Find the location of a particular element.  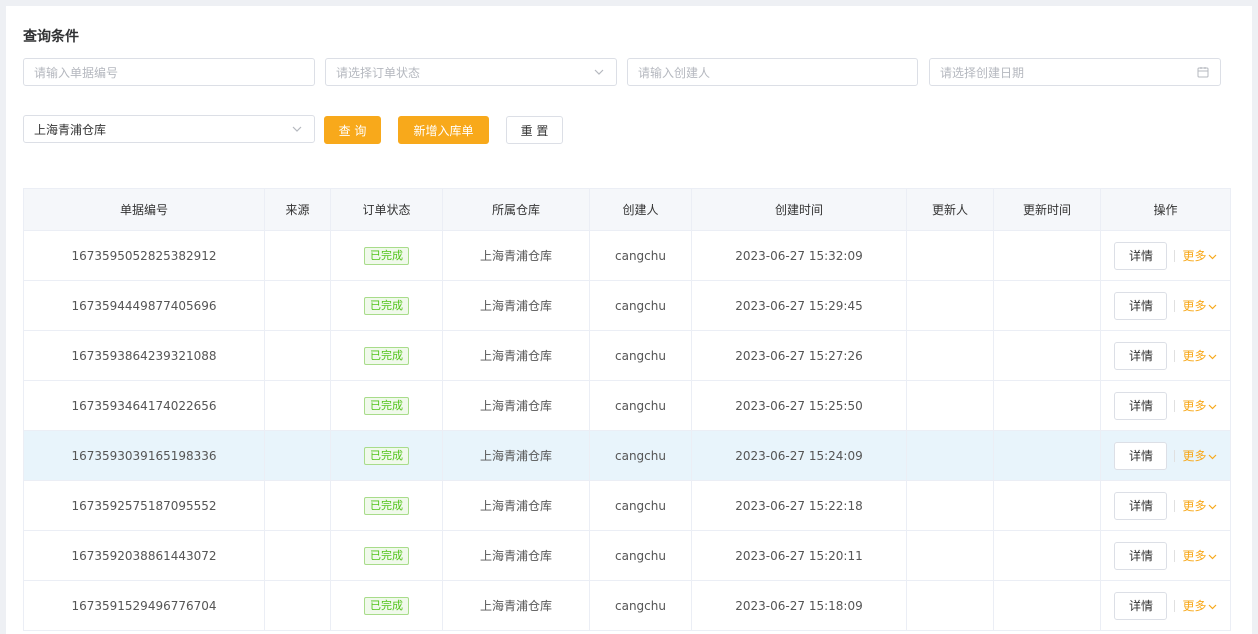

warehouse-value: 上海青浦仓库 is located at coordinates (70, 129).